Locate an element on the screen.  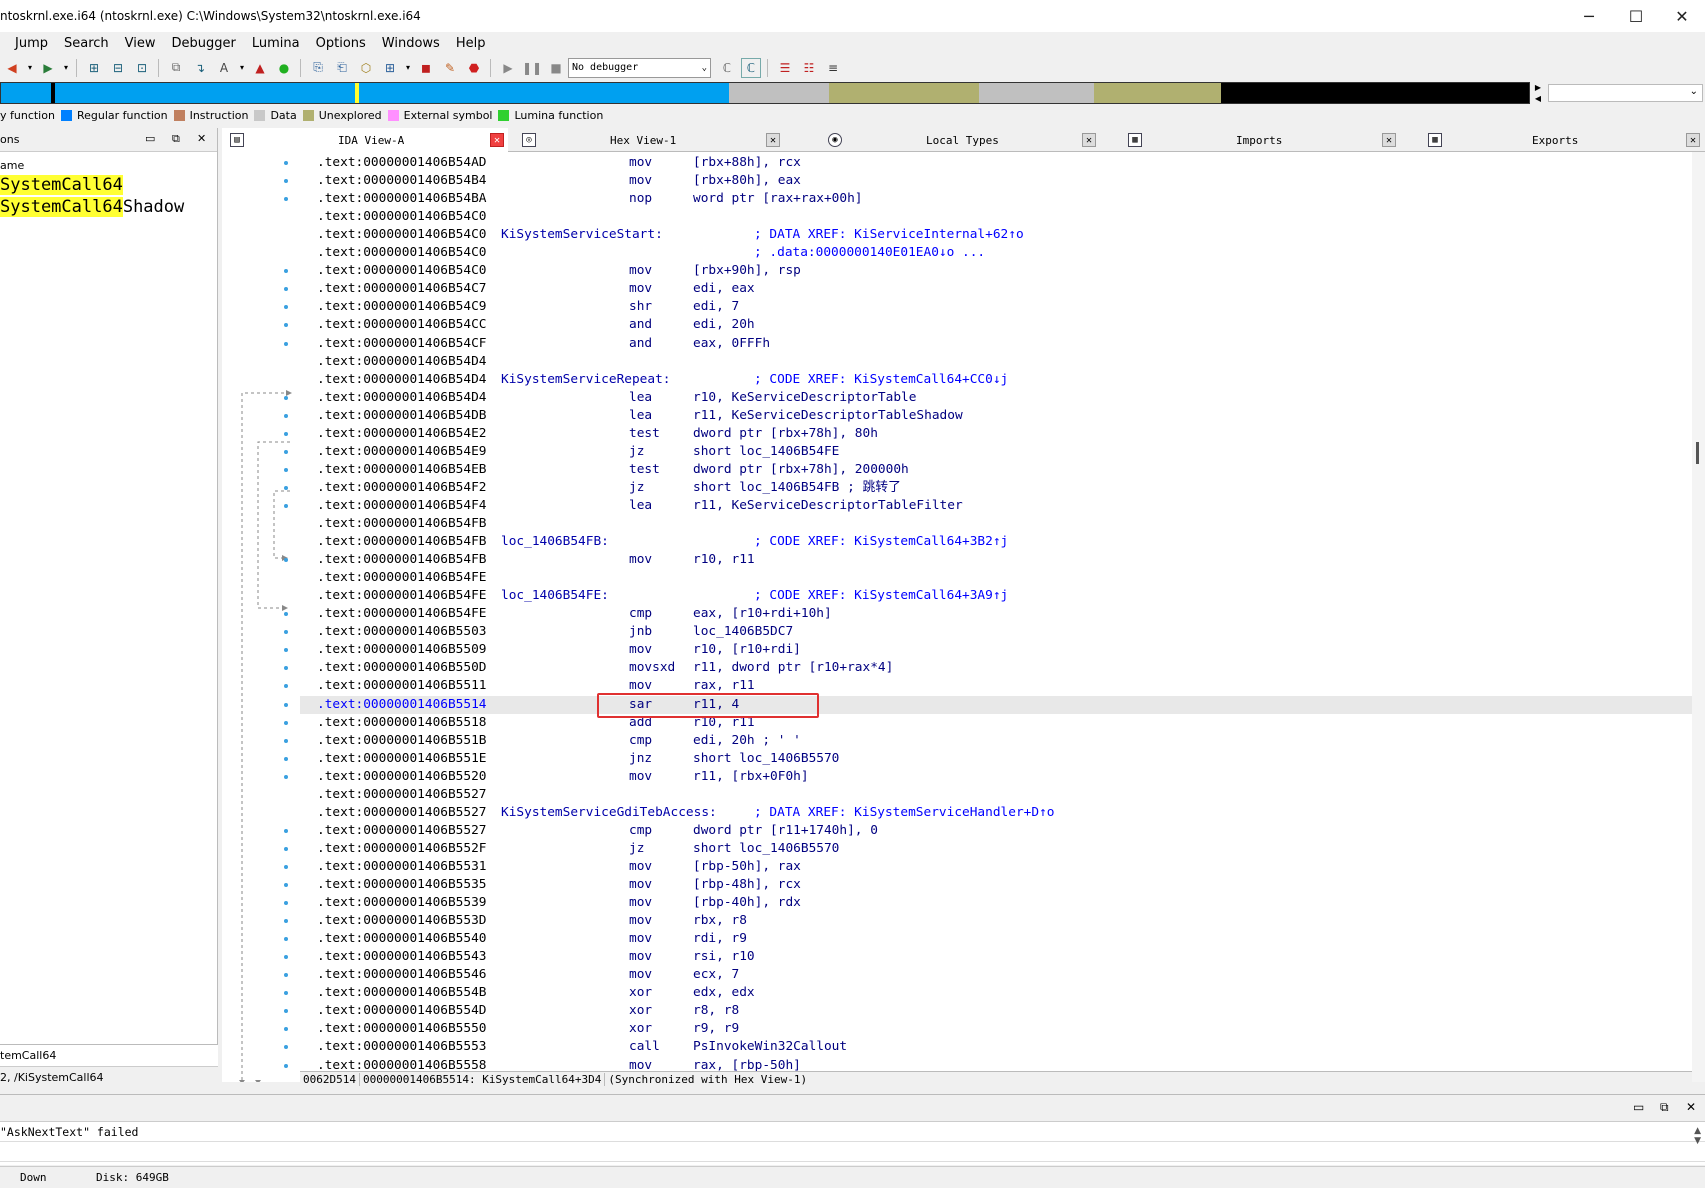
function-item: SystemCall64 is located at coordinates (108, 185).